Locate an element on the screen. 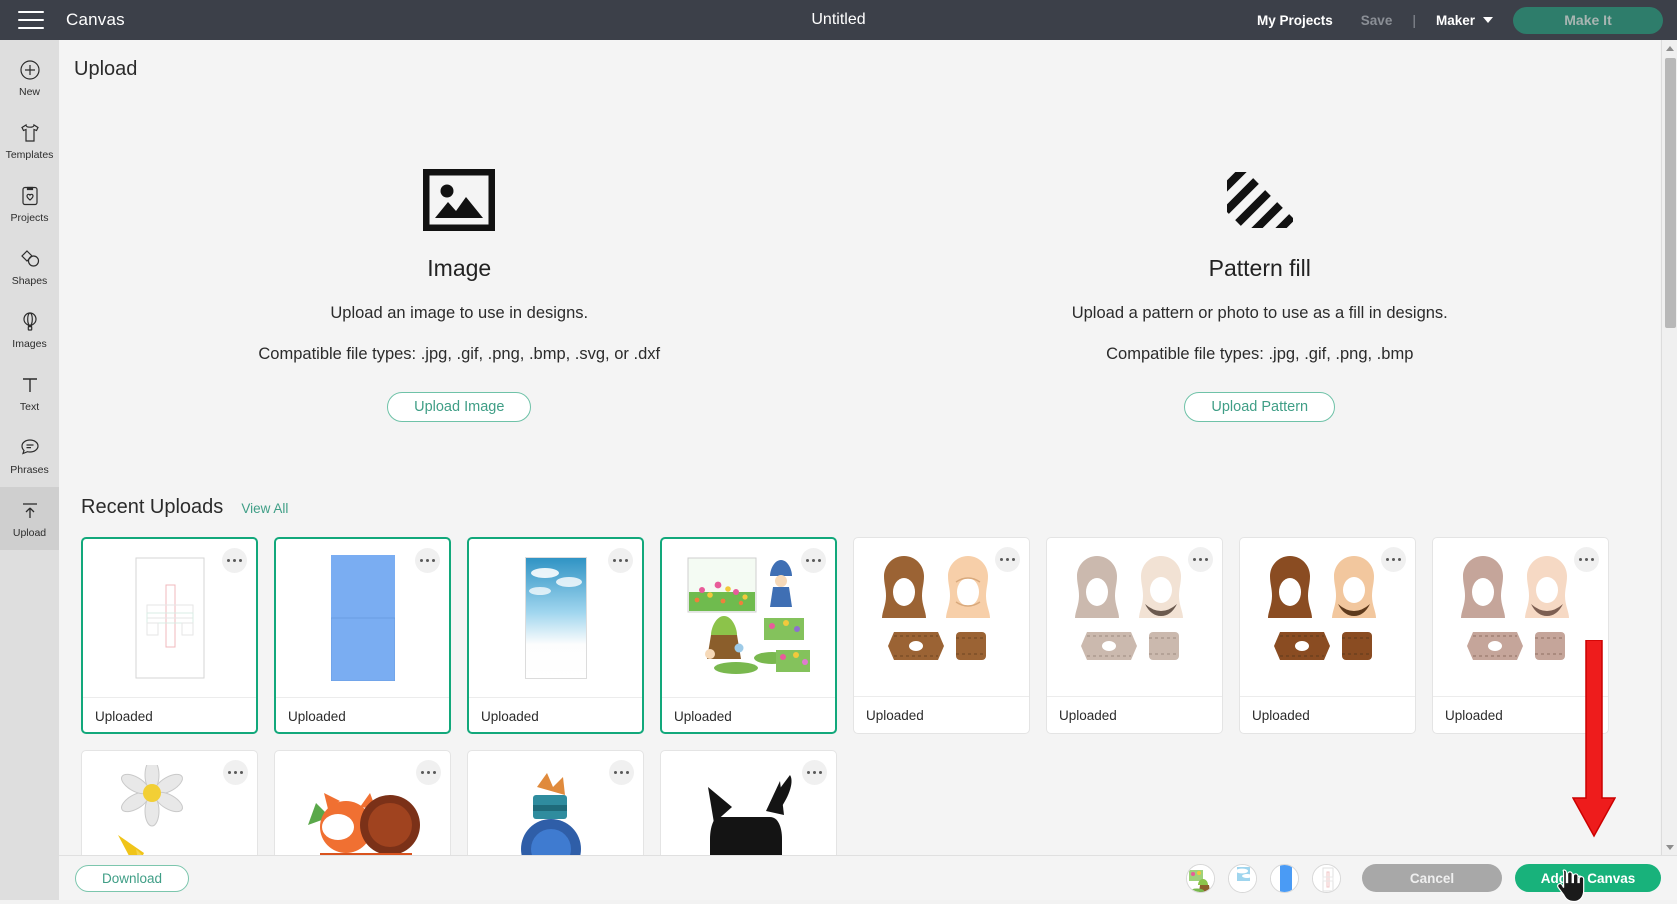 Image resolution: width=1677 pixels, height=904 pixels. sidebar-label: Phrases is located at coordinates (29, 470).